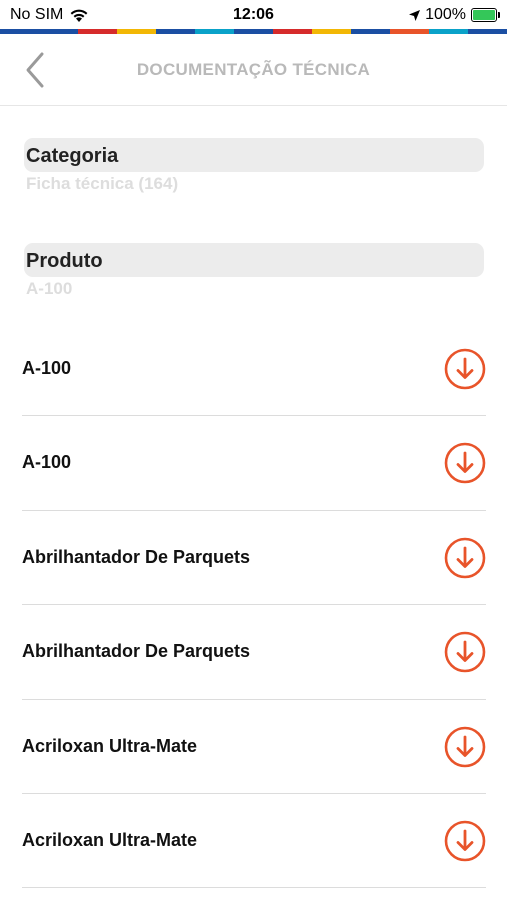  Describe the element at coordinates (445, 14) in the screenshot. I see `battery-percentage: 100%` at that location.